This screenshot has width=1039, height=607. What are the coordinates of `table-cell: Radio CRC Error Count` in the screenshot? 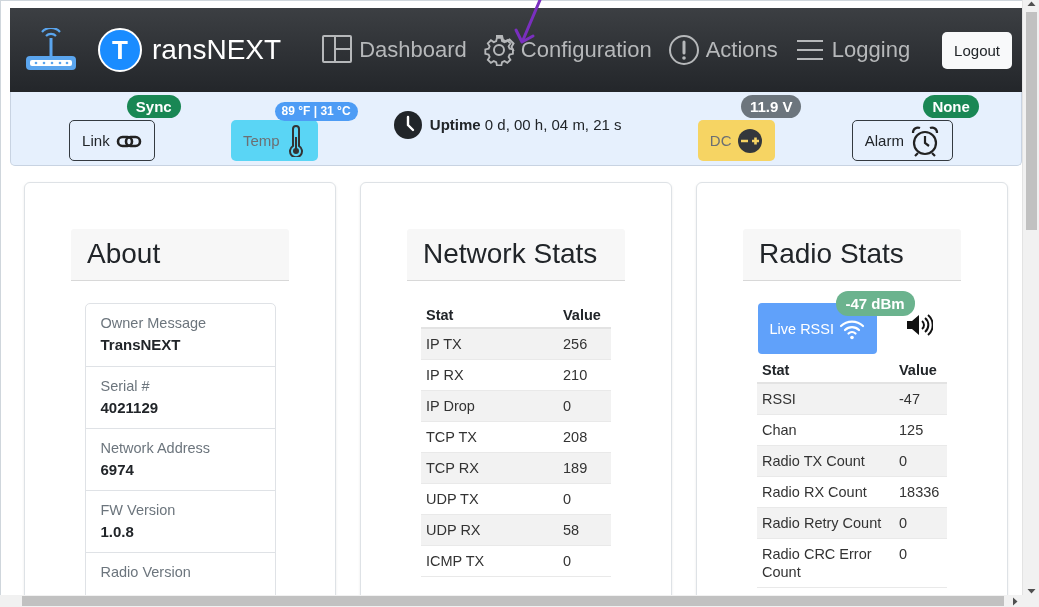 It's located at (825, 563).